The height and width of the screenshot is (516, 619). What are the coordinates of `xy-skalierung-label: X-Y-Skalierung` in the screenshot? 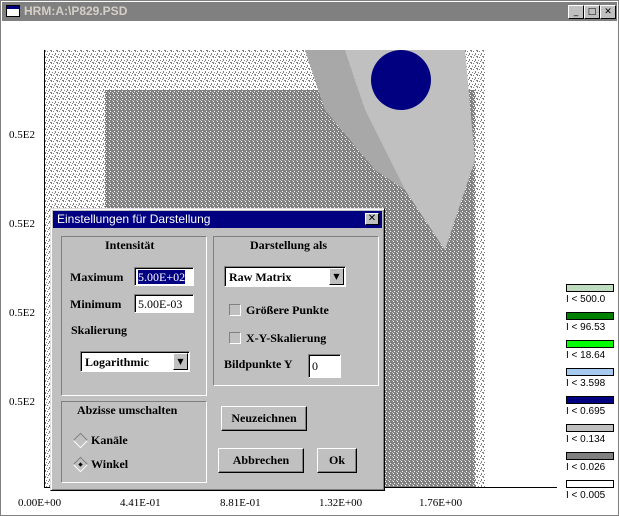 It's located at (286, 338).